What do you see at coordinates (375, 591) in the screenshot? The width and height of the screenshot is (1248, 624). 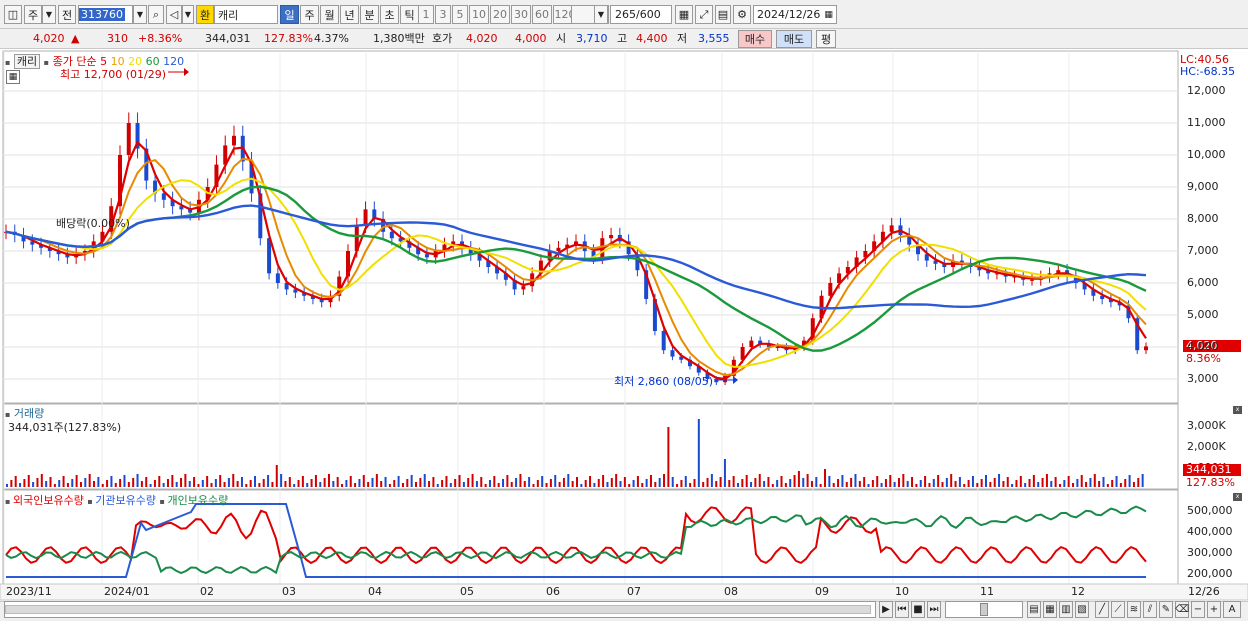 I see `date-axis-label: 04` at bounding box center [375, 591].